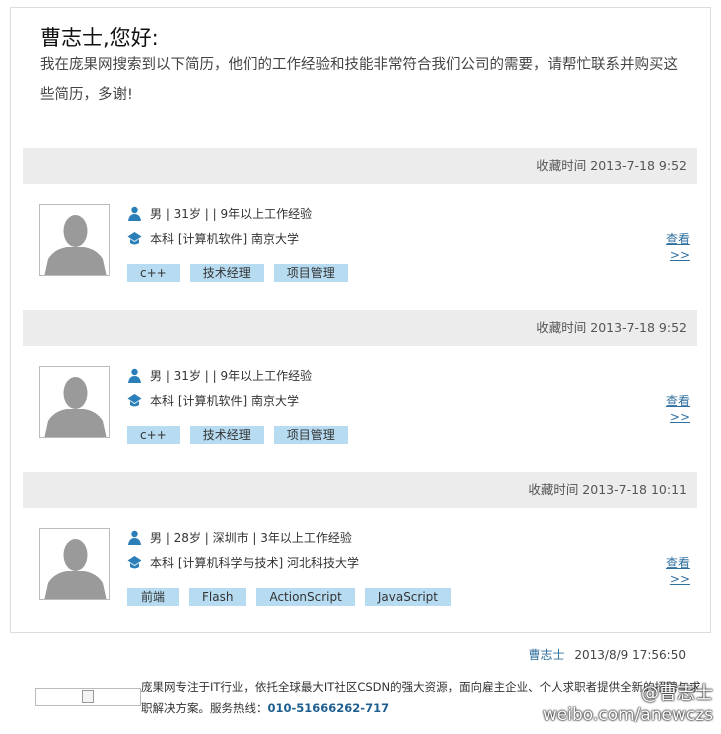  Describe the element at coordinates (360, 490) in the screenshot. I see `saved-time-bar: 收藏时间 2013-7-18 10:11` at that location.